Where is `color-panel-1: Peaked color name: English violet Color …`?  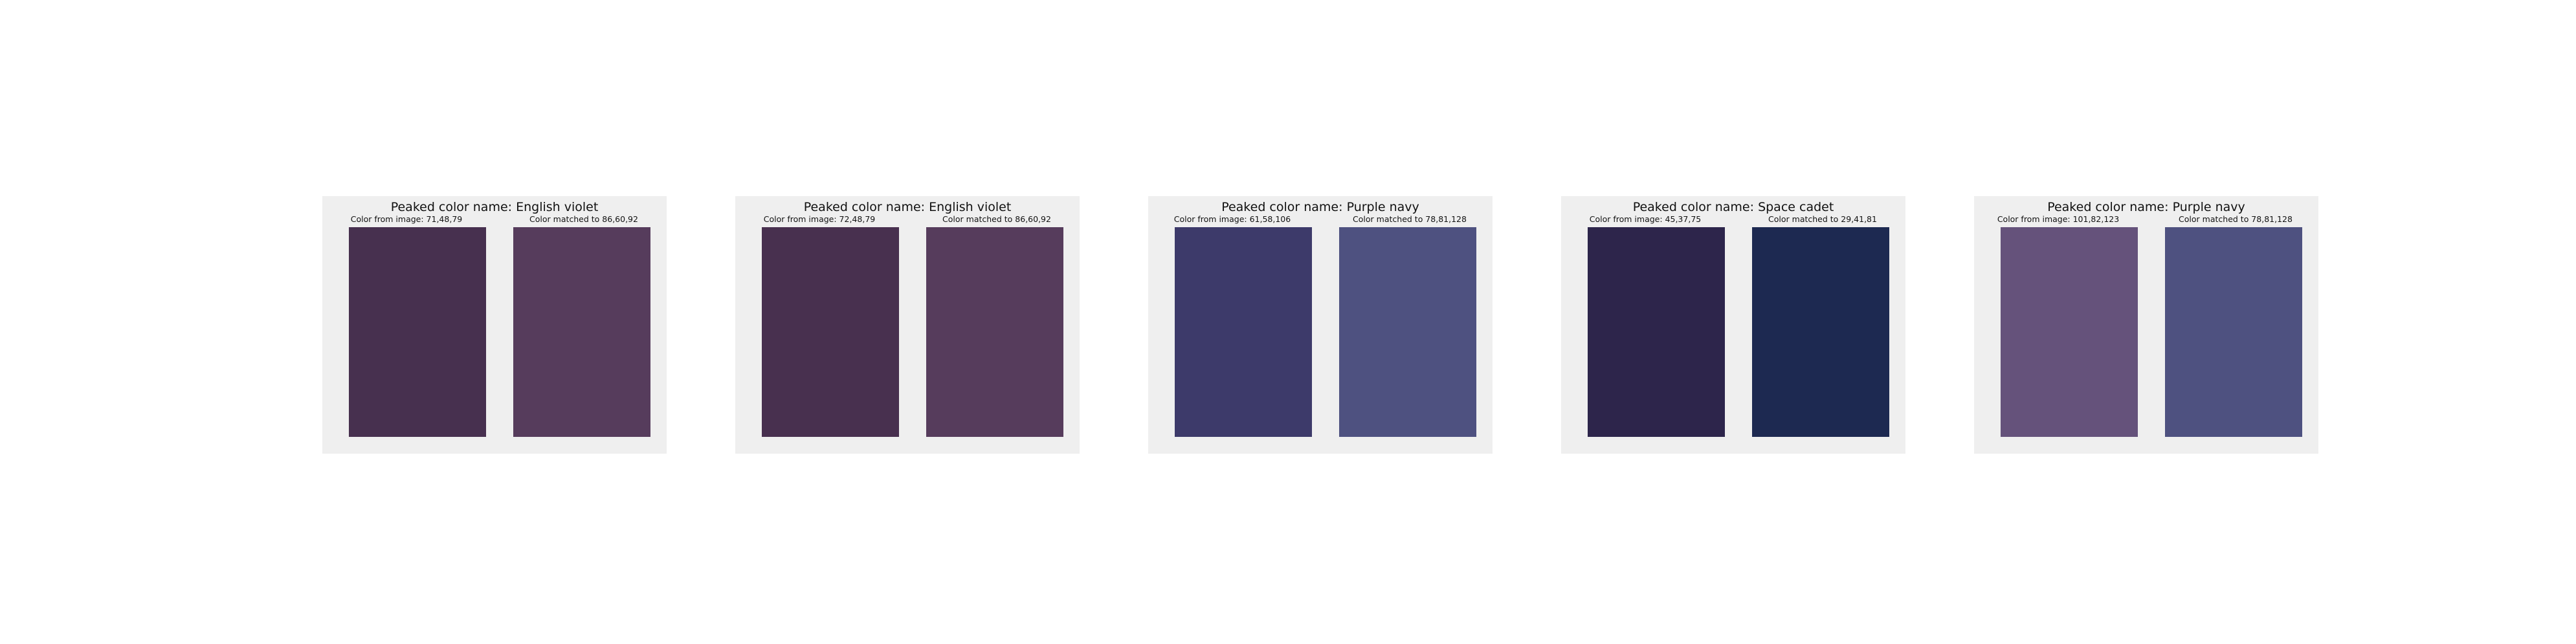
color-panel-1: Peaked color name: English violet Color … is located at coordinates (494, 325).